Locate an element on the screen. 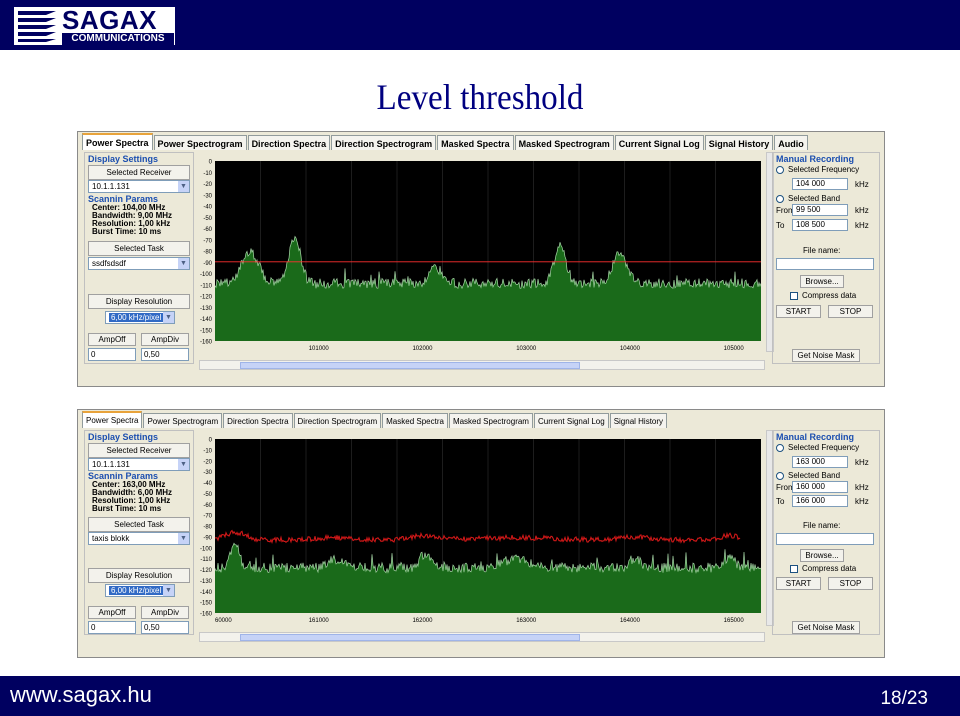  from-input: 99 500 is located at coordinates (820, 210).